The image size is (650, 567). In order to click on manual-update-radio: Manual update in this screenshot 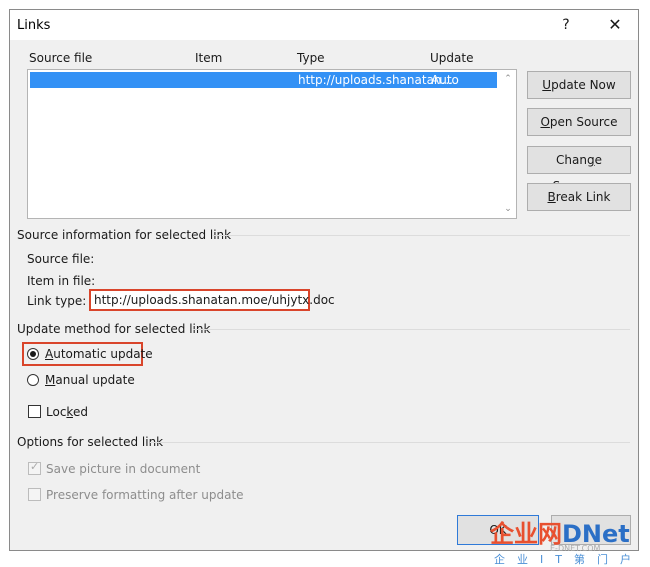, I will do `click(87, 383)`.